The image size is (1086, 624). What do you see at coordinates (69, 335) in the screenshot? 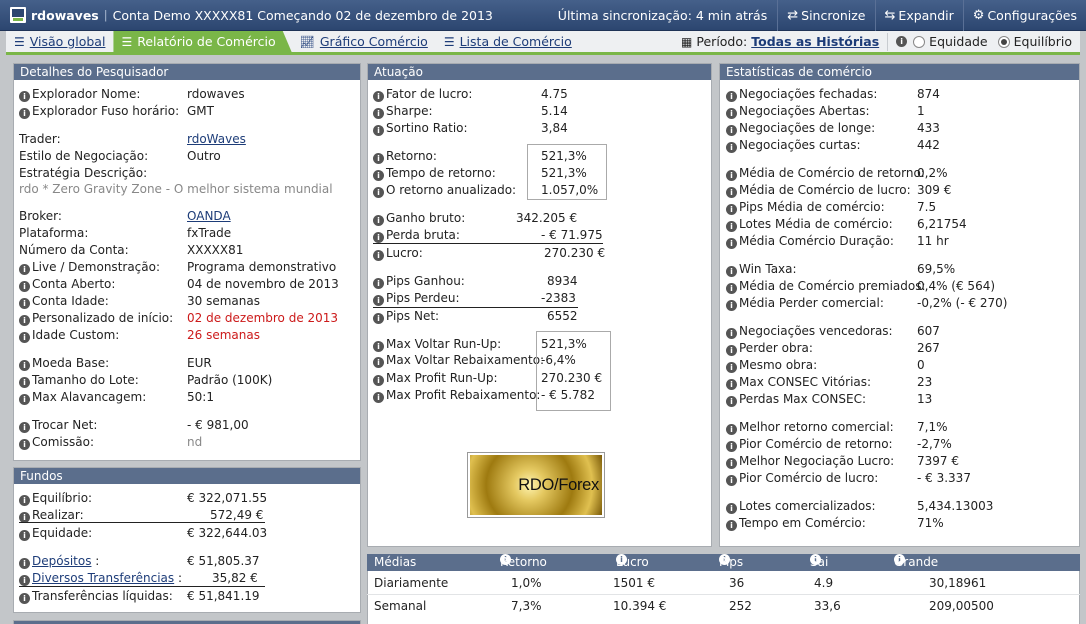
I see `researcher-row-label: i Idade Custom:` at bounding box center [69, 335].